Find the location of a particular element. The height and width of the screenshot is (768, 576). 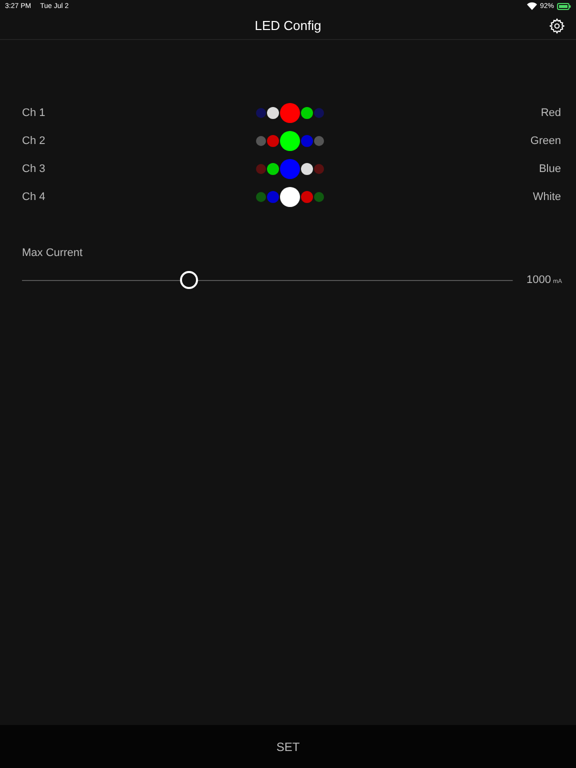

max-current-label: Max Current is located at coordinates (53, 253).